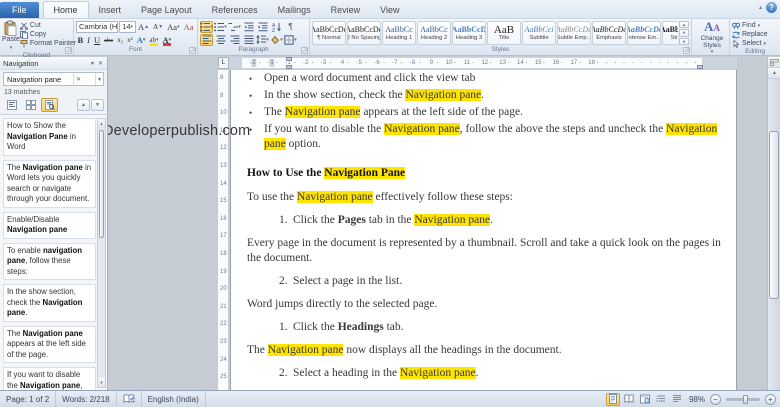 Image resolution: width=780 pixels, height=407 pixels. I want to click on tab-file: File, so click(19, 10).